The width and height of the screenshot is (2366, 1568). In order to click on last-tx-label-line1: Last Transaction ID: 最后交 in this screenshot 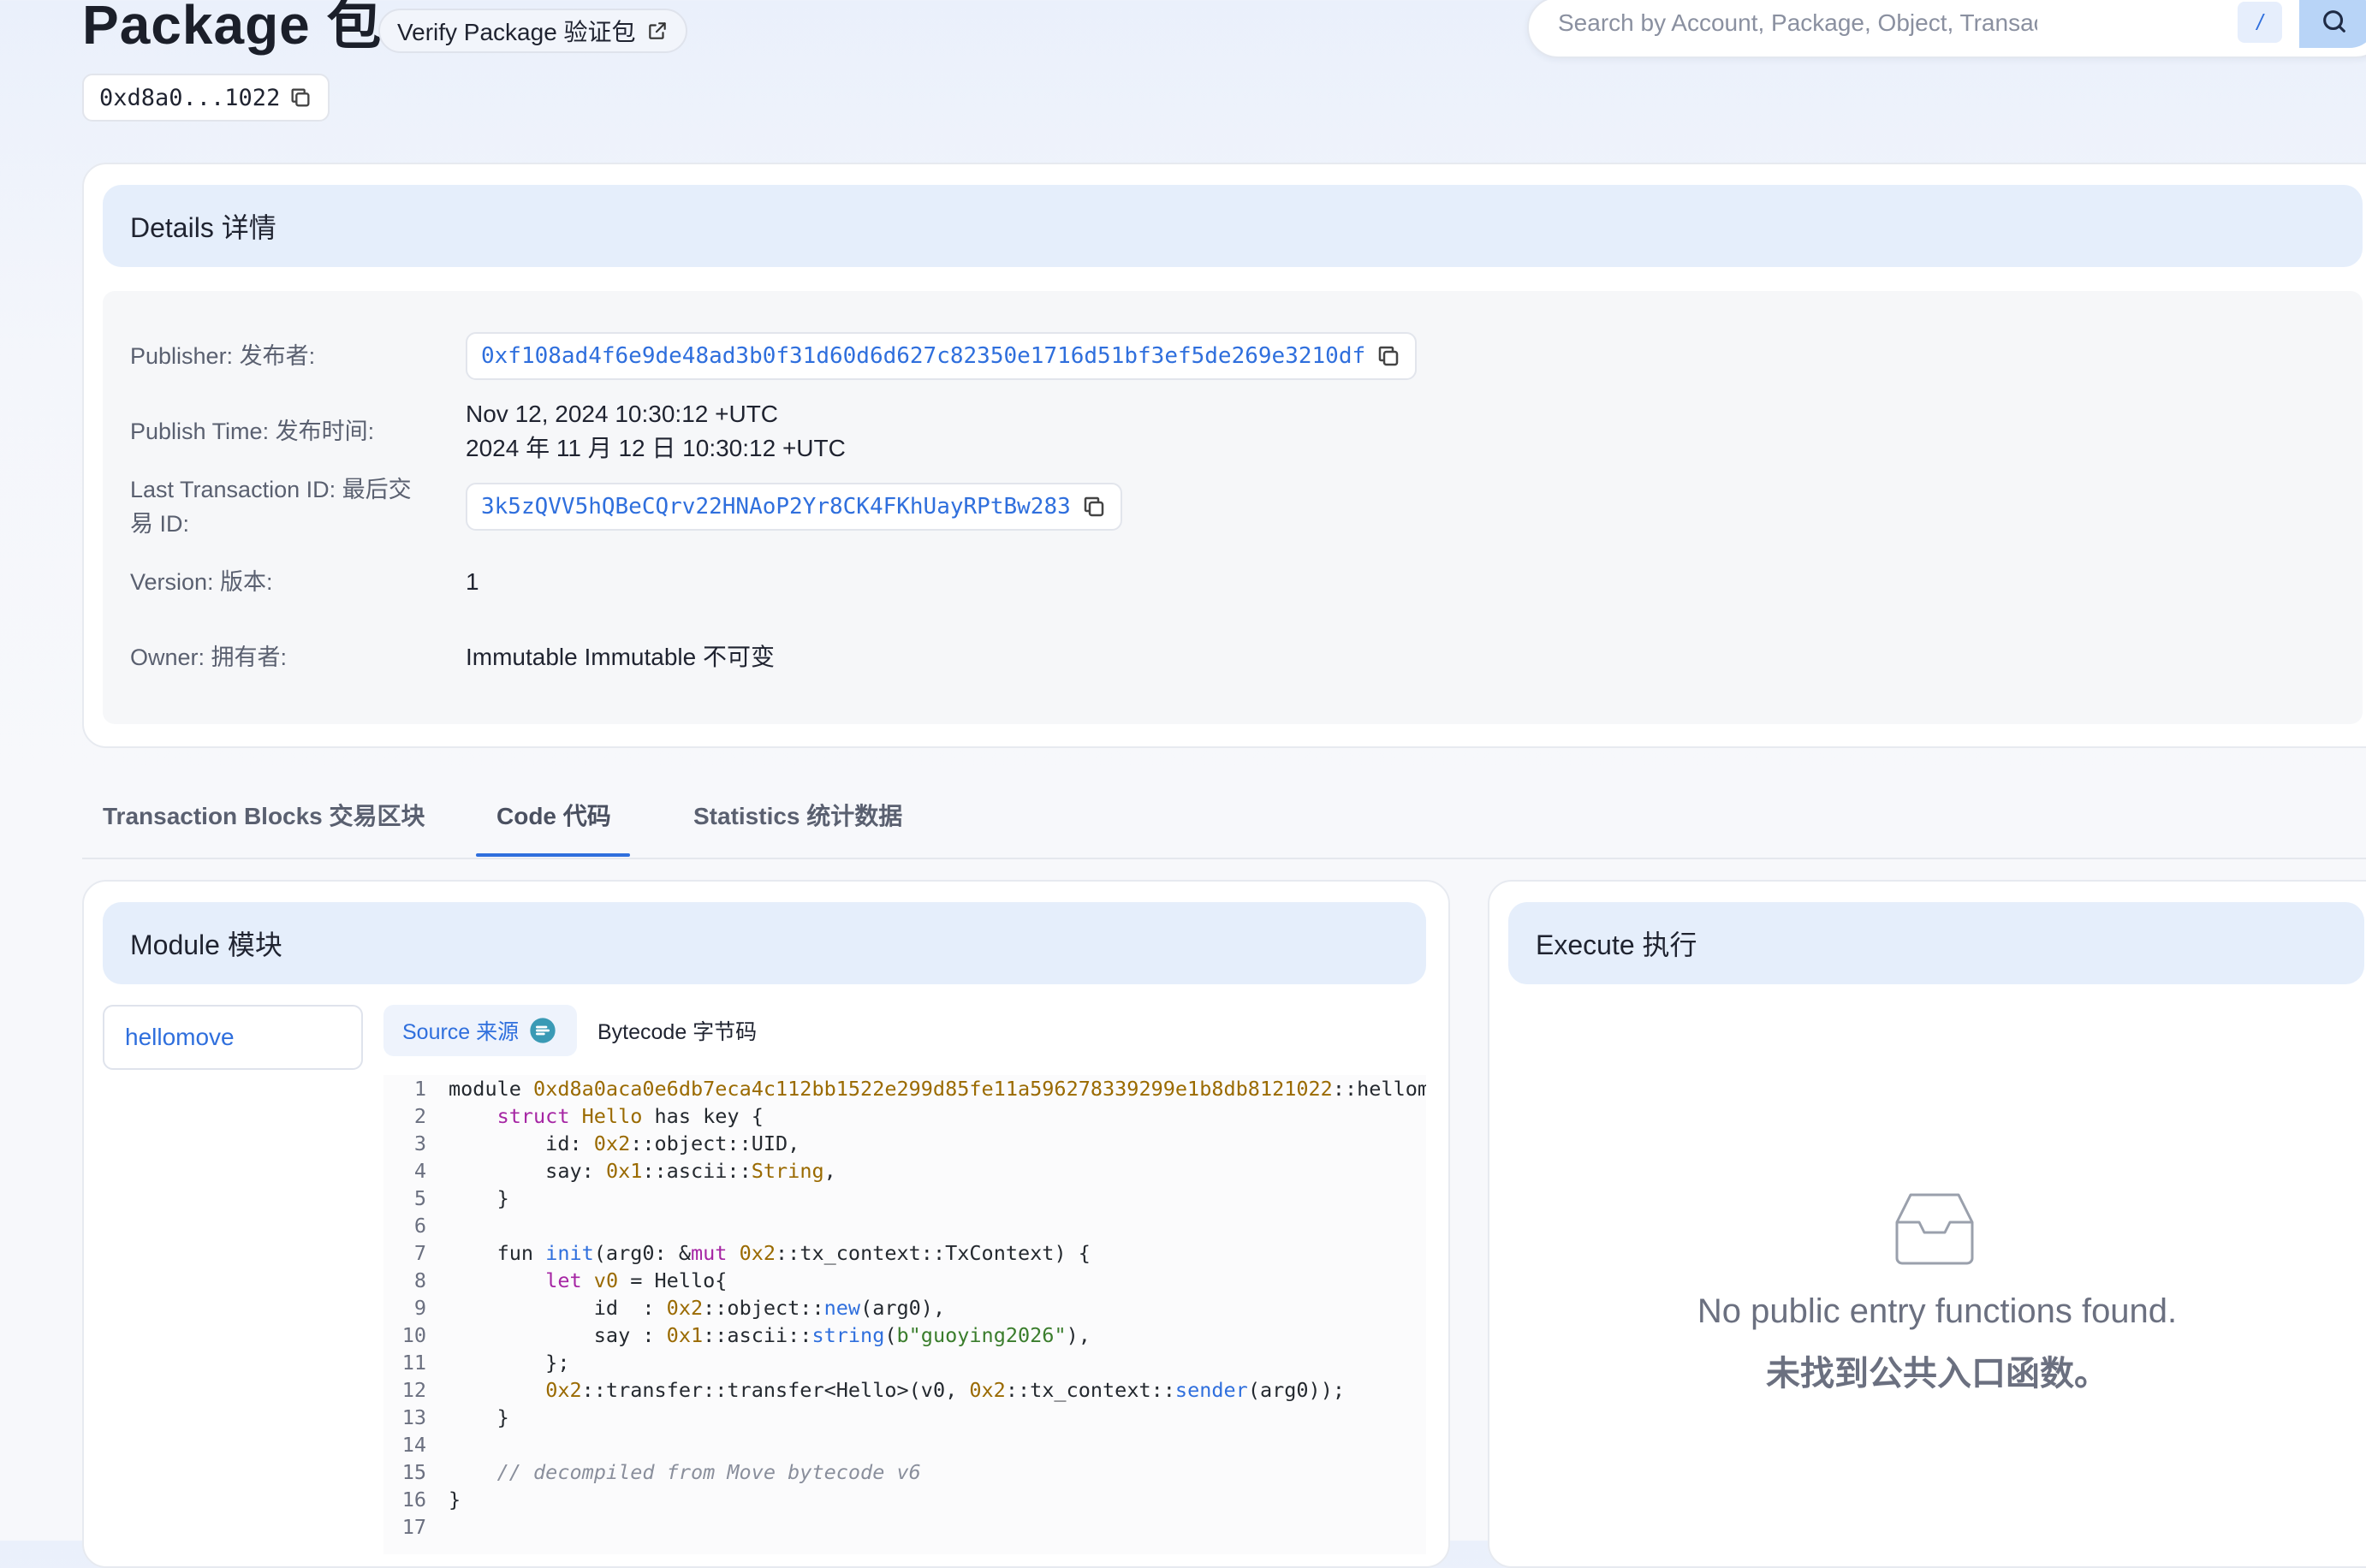, I will do `click(271, 489)`.